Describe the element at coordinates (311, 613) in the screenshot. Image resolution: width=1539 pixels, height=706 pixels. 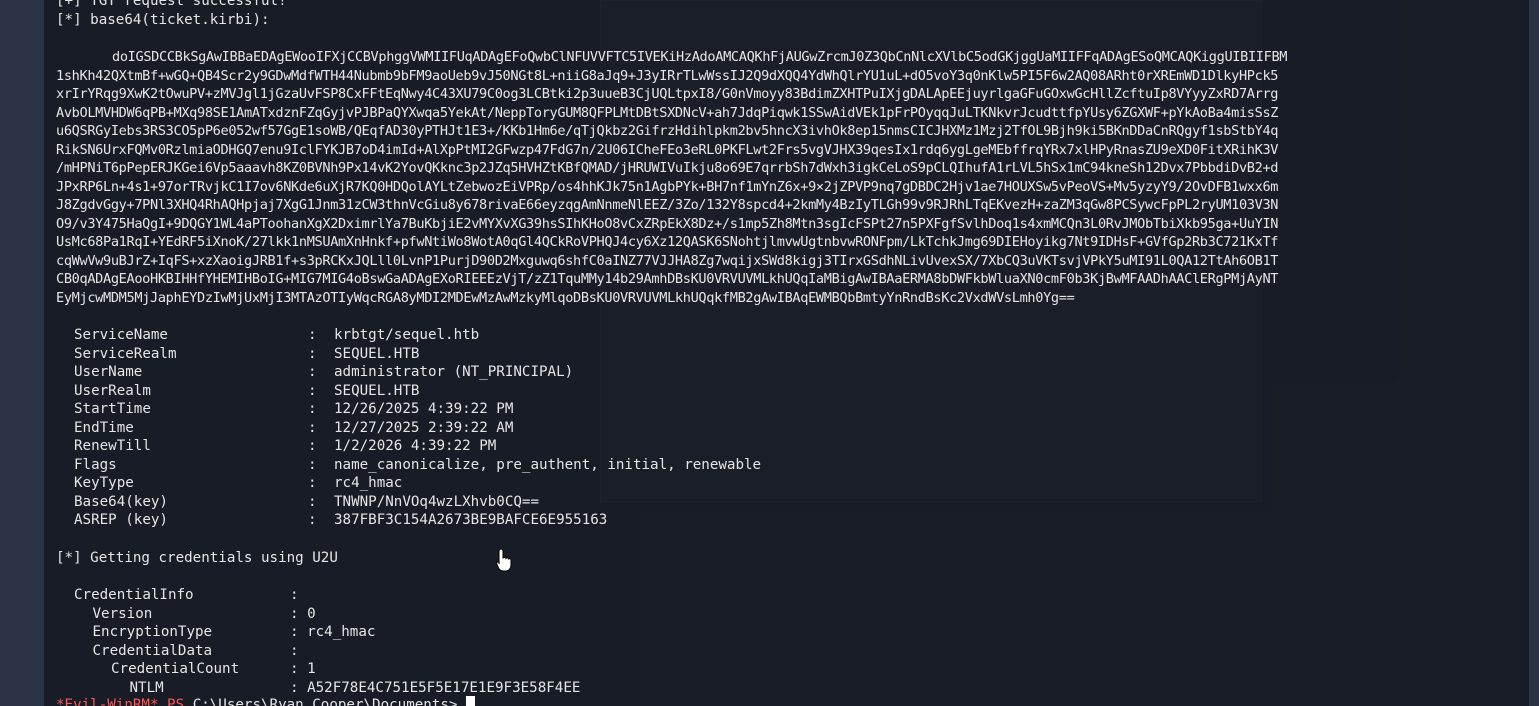
I see `credential-value: 0` at that location.